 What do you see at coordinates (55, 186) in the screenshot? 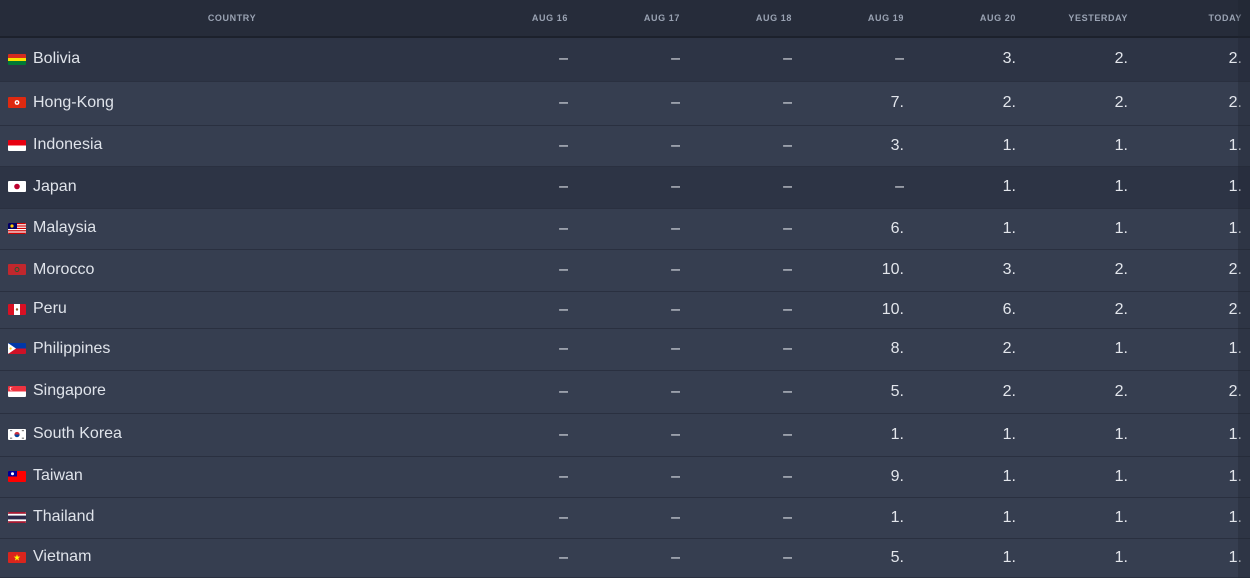
I see `country-name: Japan` at bounding box center [55, 186].